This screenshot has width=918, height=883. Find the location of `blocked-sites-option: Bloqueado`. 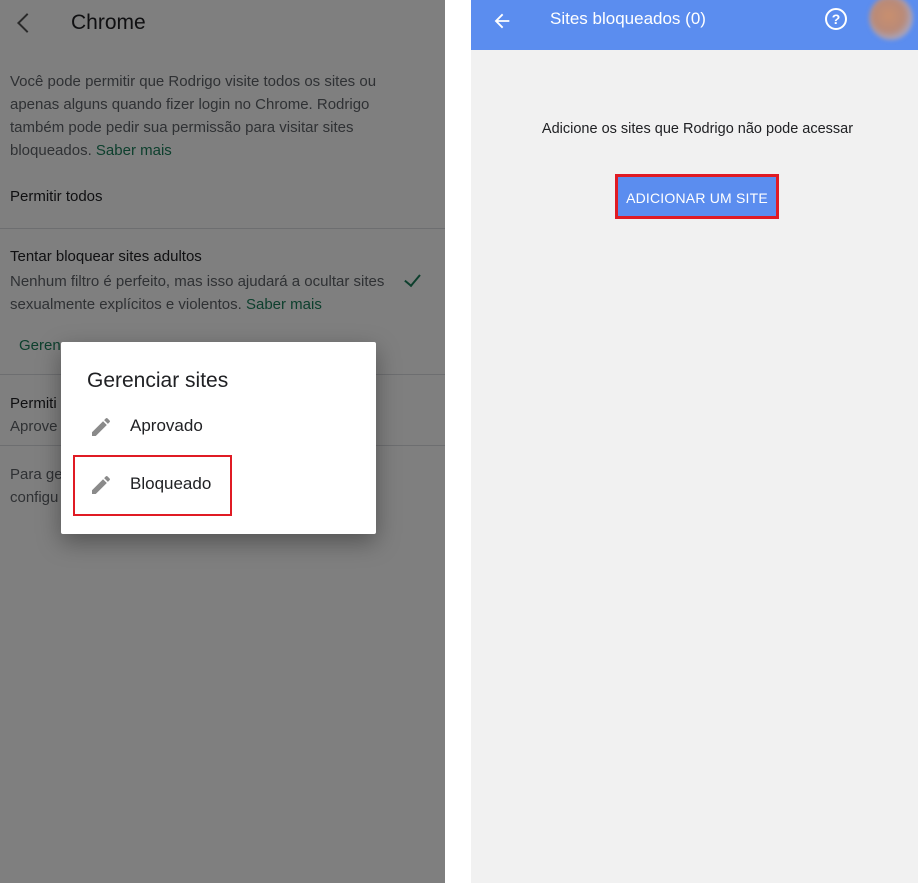

blocked-sites-option: Bloqueado is located at coordinates (152, 485).